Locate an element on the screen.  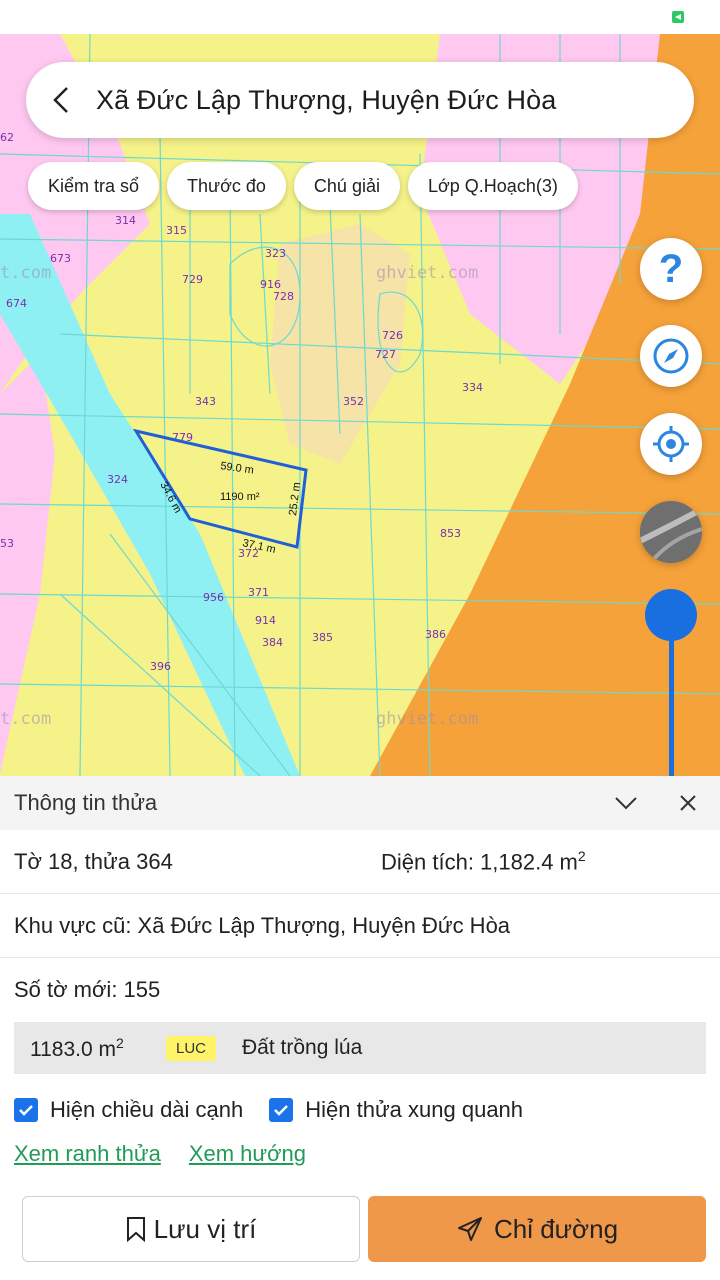
parcel-number: 352 is located at coordinates (353, 401).